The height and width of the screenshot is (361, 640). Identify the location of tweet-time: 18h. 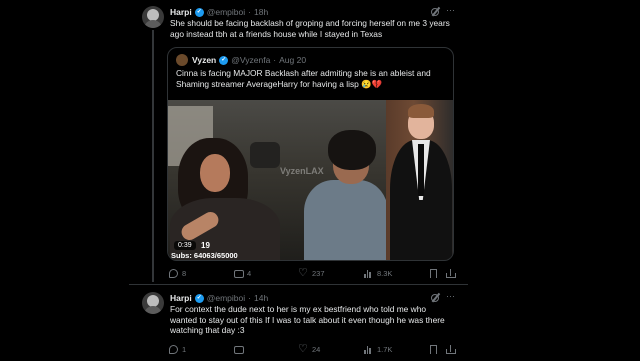
(261, 12).